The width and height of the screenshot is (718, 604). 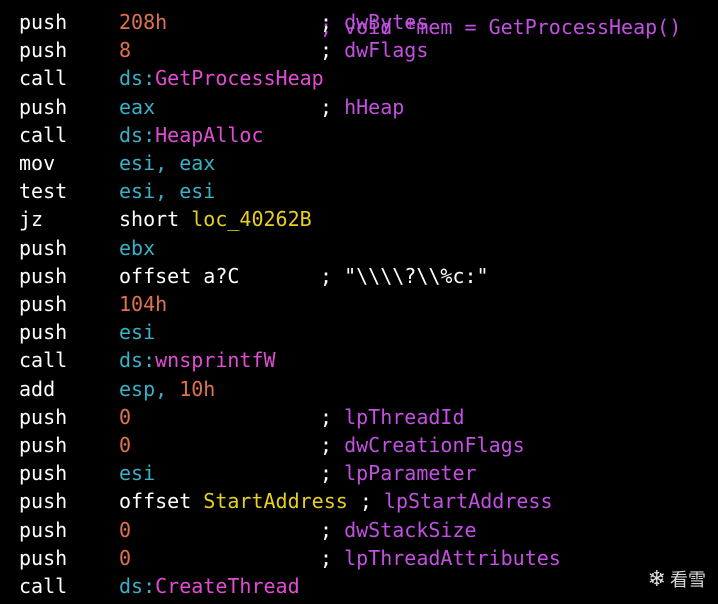 I want to click on operand-token: esi, so click(x=137, y=473).